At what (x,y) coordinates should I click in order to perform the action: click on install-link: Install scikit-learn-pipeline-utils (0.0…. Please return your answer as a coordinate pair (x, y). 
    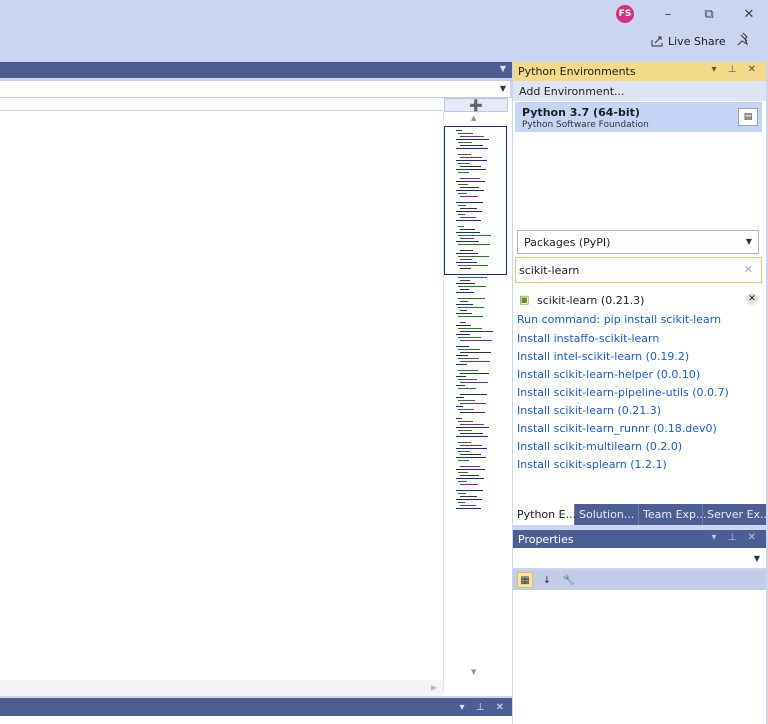
    Looking at the image, I should click on (623, 392).